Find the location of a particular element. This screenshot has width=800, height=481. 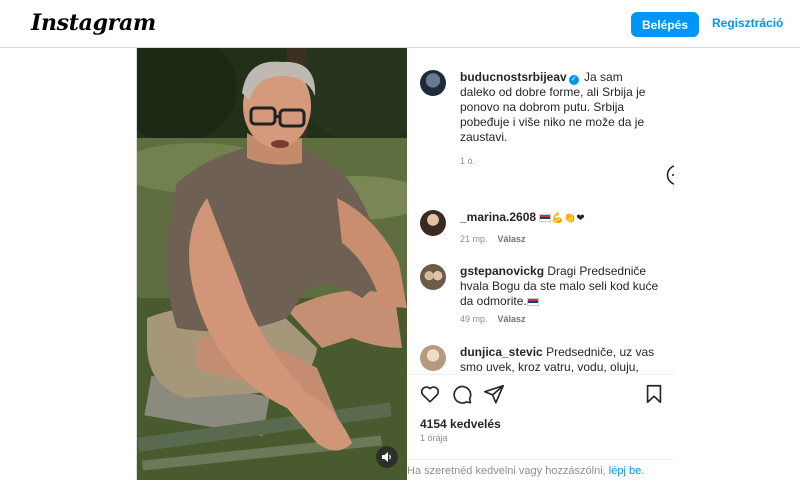

comment-meta: 21 mp. Válasz is located at coordinates (493, 239).